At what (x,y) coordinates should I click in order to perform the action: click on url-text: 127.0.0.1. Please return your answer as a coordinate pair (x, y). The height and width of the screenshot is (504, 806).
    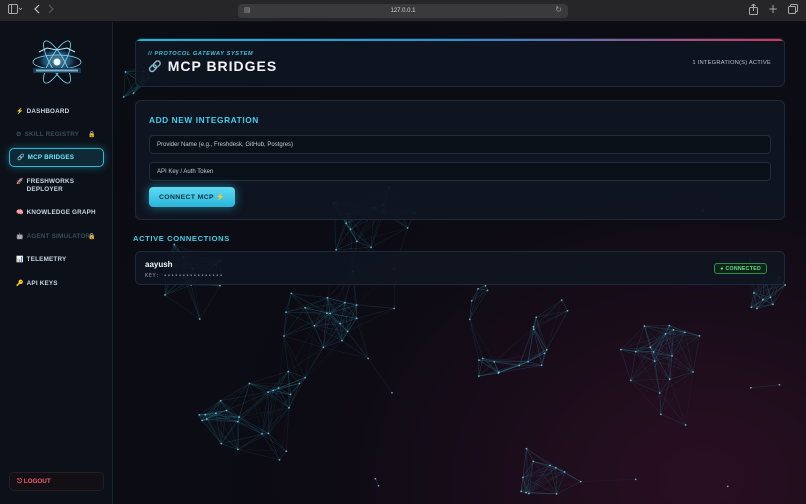
    Looking at the image, I should click on (403, 11).